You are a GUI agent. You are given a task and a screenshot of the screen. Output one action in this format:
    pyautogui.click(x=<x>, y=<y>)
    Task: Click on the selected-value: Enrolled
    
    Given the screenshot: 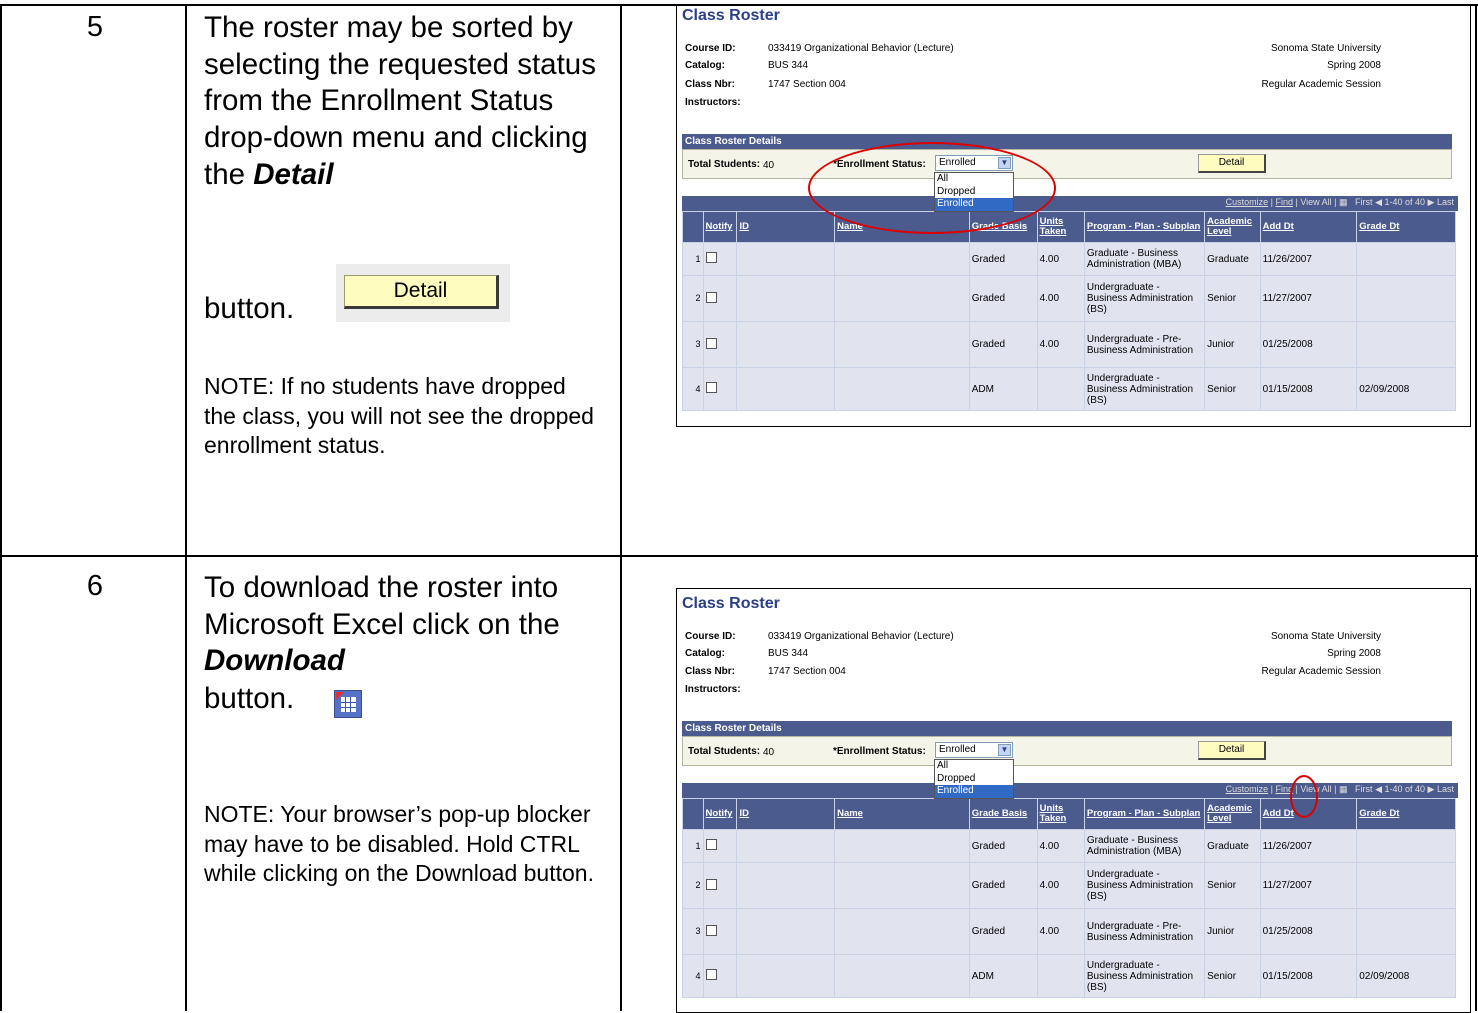 What is the action you would take?
    pyautogui.click(x=957, y=749)
    